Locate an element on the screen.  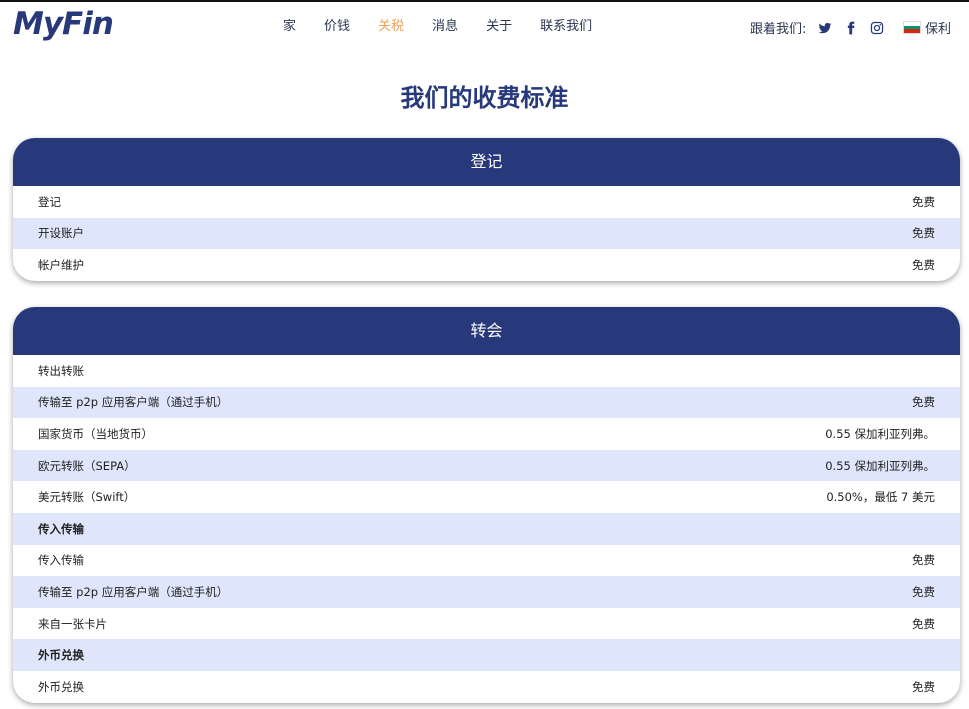
card-title: 登记 is located at coordinates (486, 162).